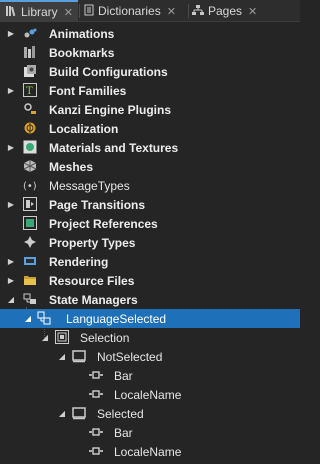  I want to click on tree-item-label: State Managers, so click(93, 299).